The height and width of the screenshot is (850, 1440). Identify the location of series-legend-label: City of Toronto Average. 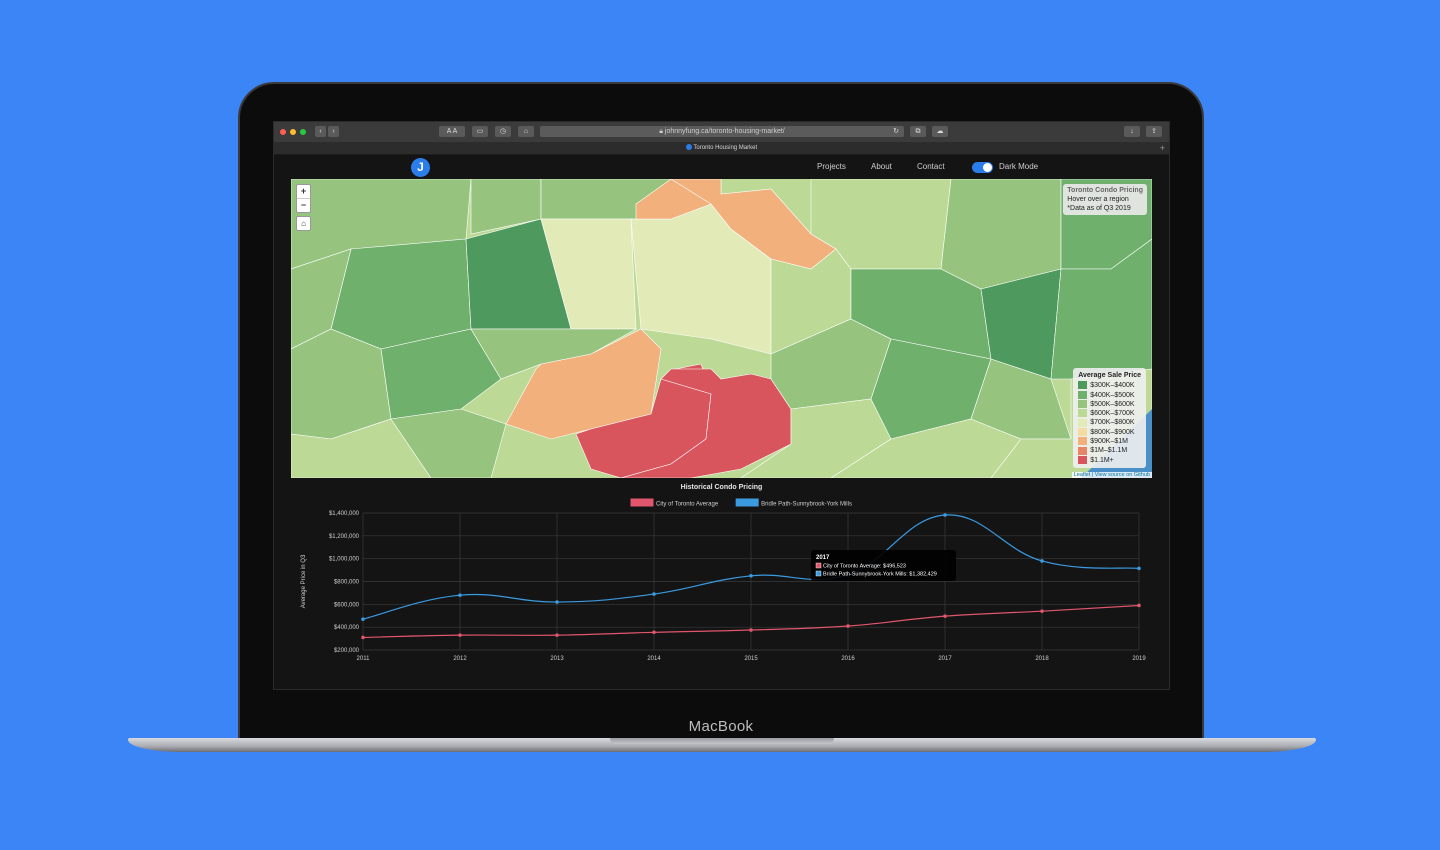
(687, 505).